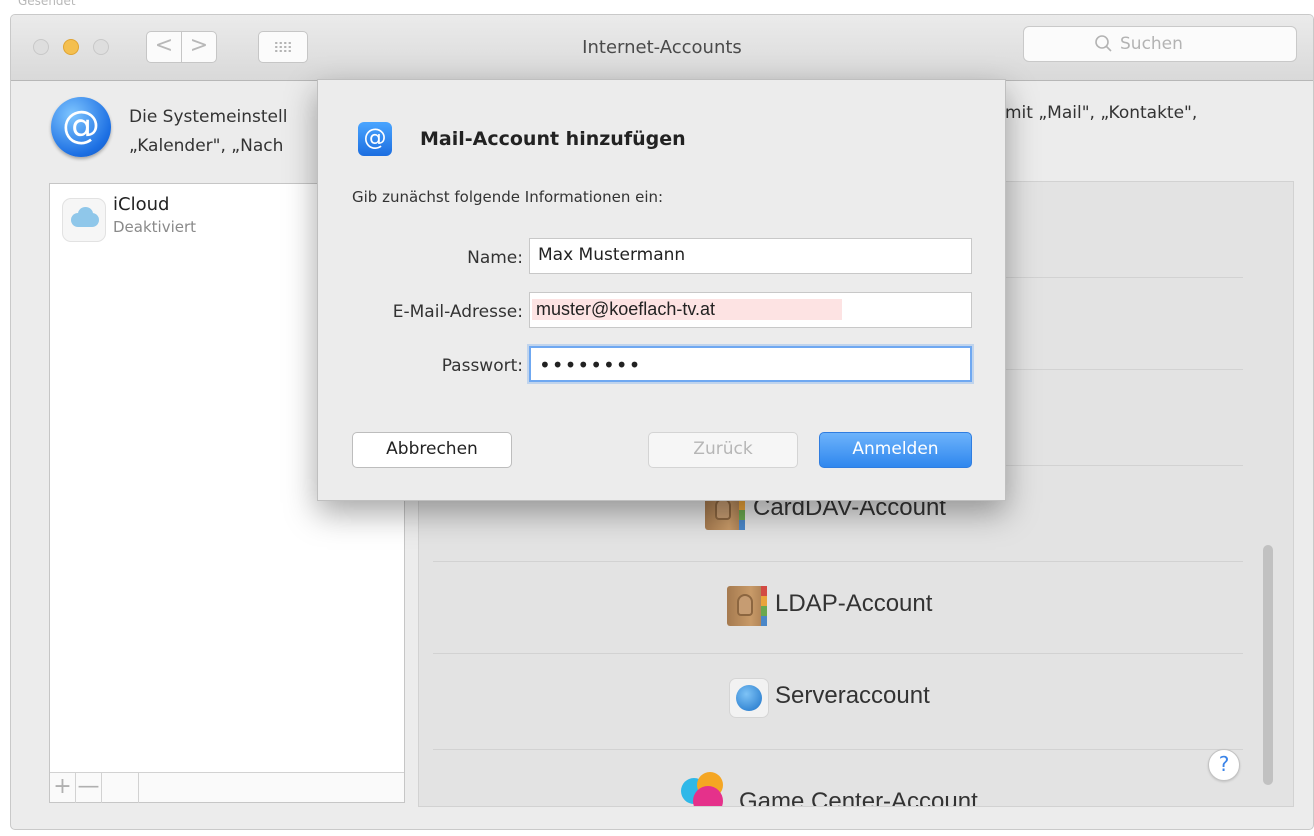 This screenshot has height=836, width=1314. Describe the element at coordinates (854, 603) in the screenshot. I see `provider-label: LDAP-Account` at that location.